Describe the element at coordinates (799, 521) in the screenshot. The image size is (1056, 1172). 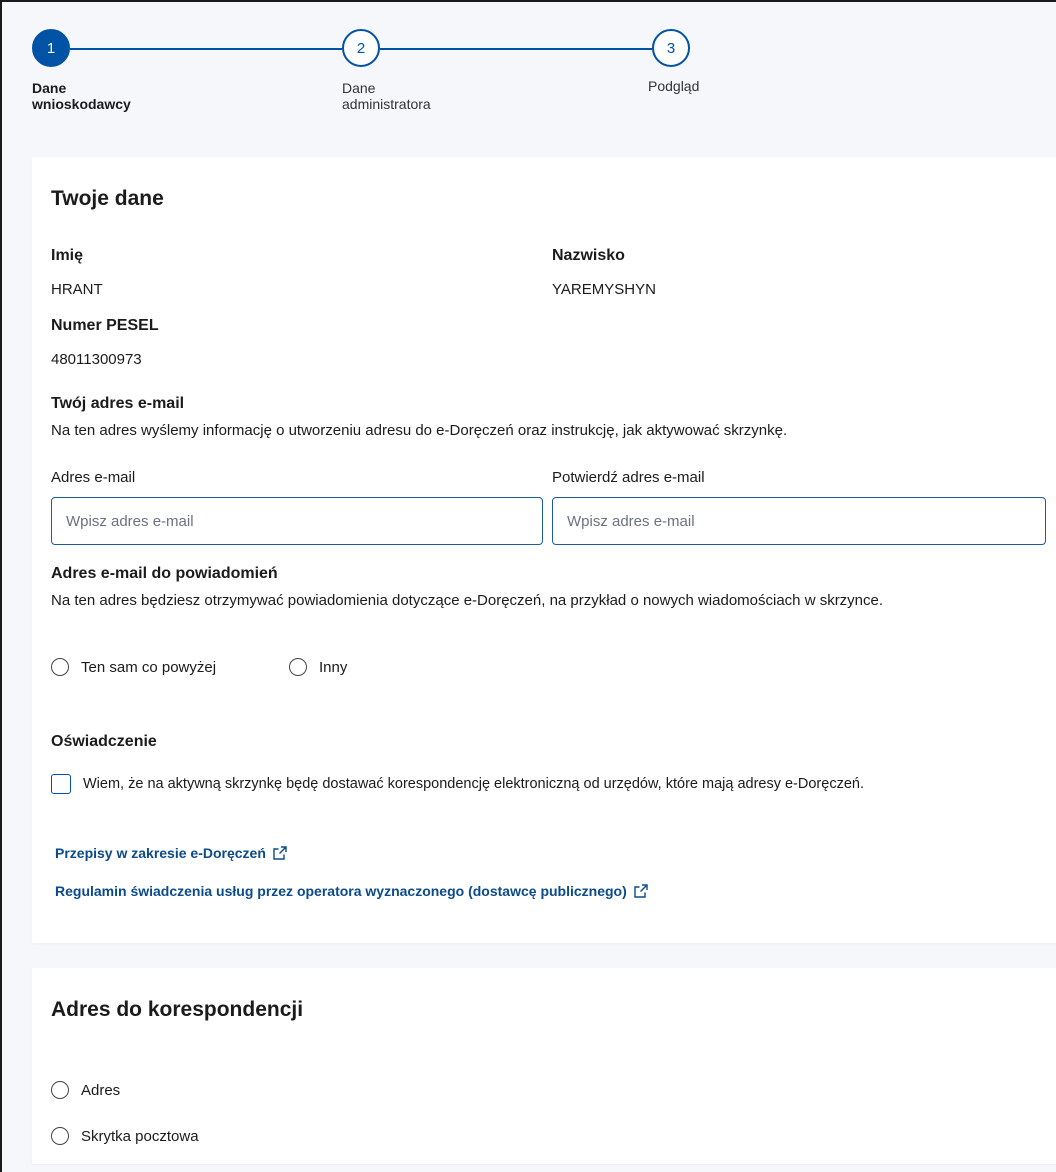
I see `confirm-email-input` at that location.